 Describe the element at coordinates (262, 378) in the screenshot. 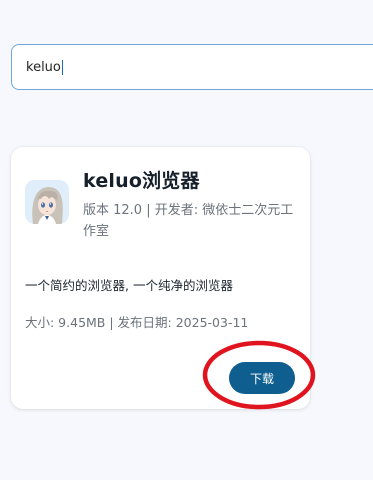

I see `download-button: 下载` at that location.